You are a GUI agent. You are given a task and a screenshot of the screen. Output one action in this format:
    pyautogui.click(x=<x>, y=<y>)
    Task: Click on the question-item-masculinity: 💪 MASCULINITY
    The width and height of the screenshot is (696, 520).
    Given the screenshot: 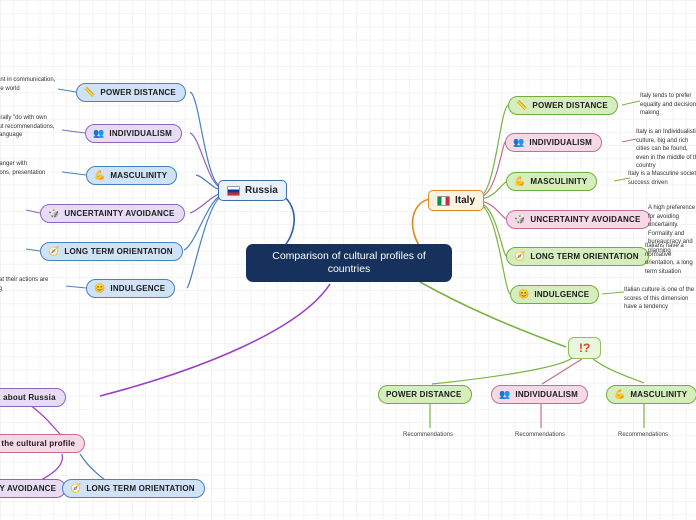 What is the action you would take?
    pyautogui.click(x=651, y=394)
    